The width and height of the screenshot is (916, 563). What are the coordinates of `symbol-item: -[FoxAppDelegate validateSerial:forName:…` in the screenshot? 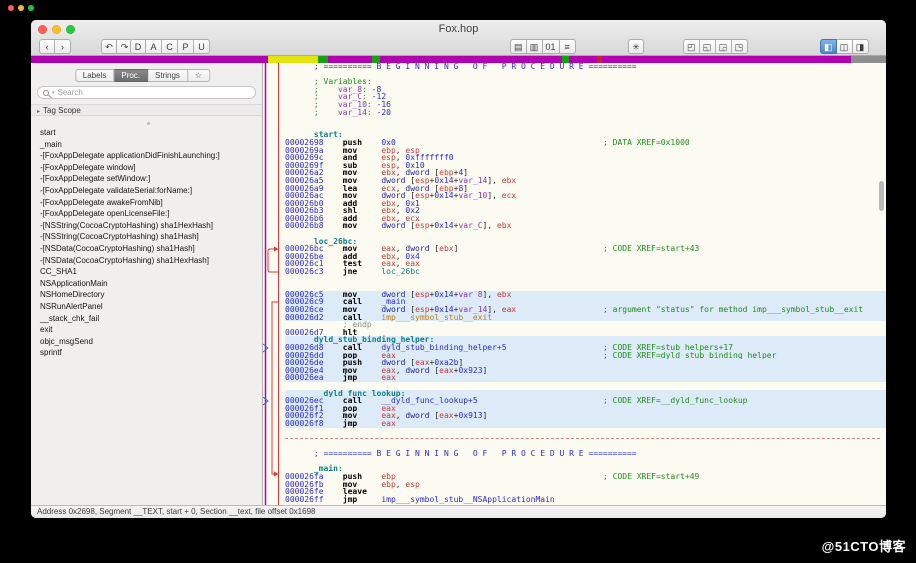 It's located at (146, 191).